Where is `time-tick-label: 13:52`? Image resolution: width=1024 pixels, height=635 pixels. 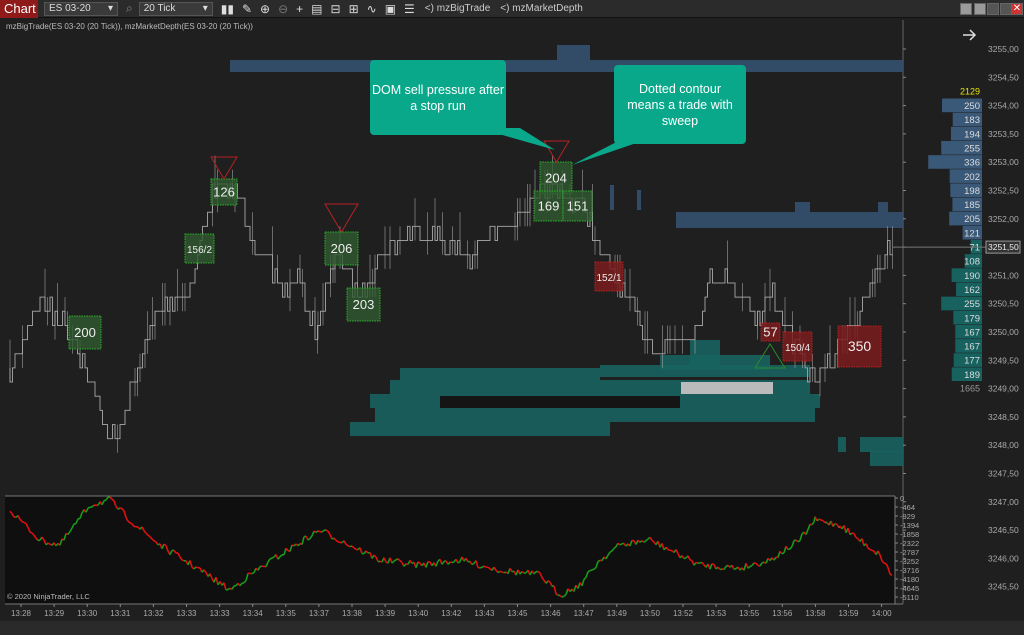 time-tick-label: 13:52 is located at coordinates (683, 613).